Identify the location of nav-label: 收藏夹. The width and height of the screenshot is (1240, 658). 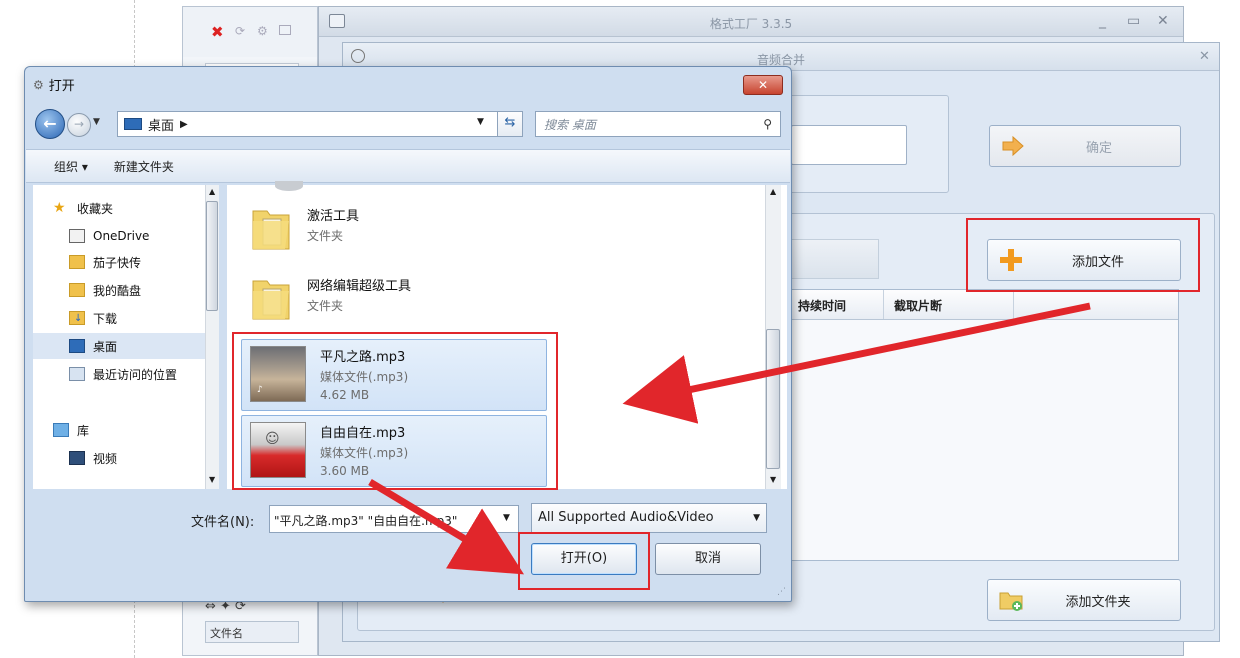
(95, 208).